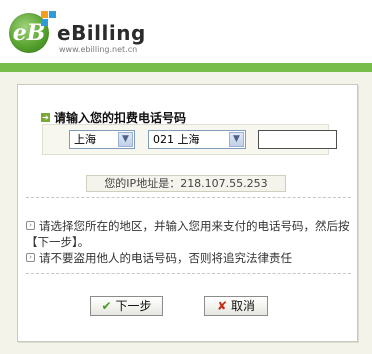  Describe the element at coordinates (243, 306) in the screenshot. I see `cancel-button-label: 取消` at that location.